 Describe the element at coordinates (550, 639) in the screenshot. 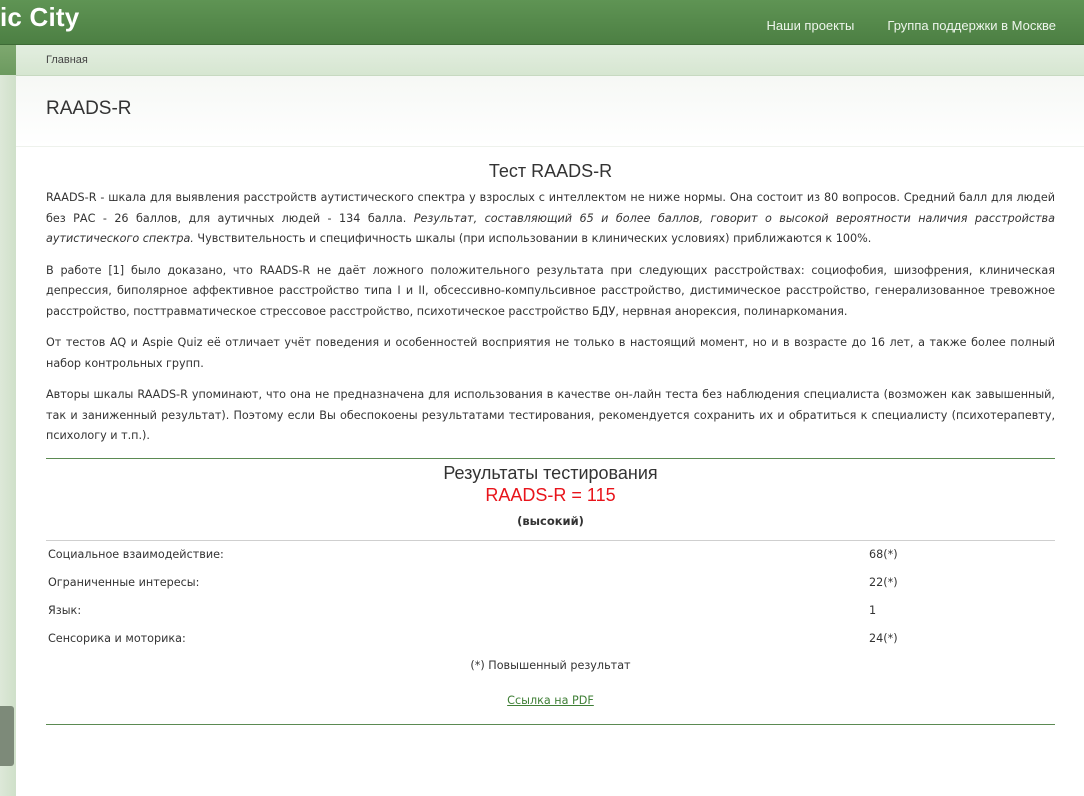

I see `table-row: Сенсорика и моторика: 24(*)` at that location.